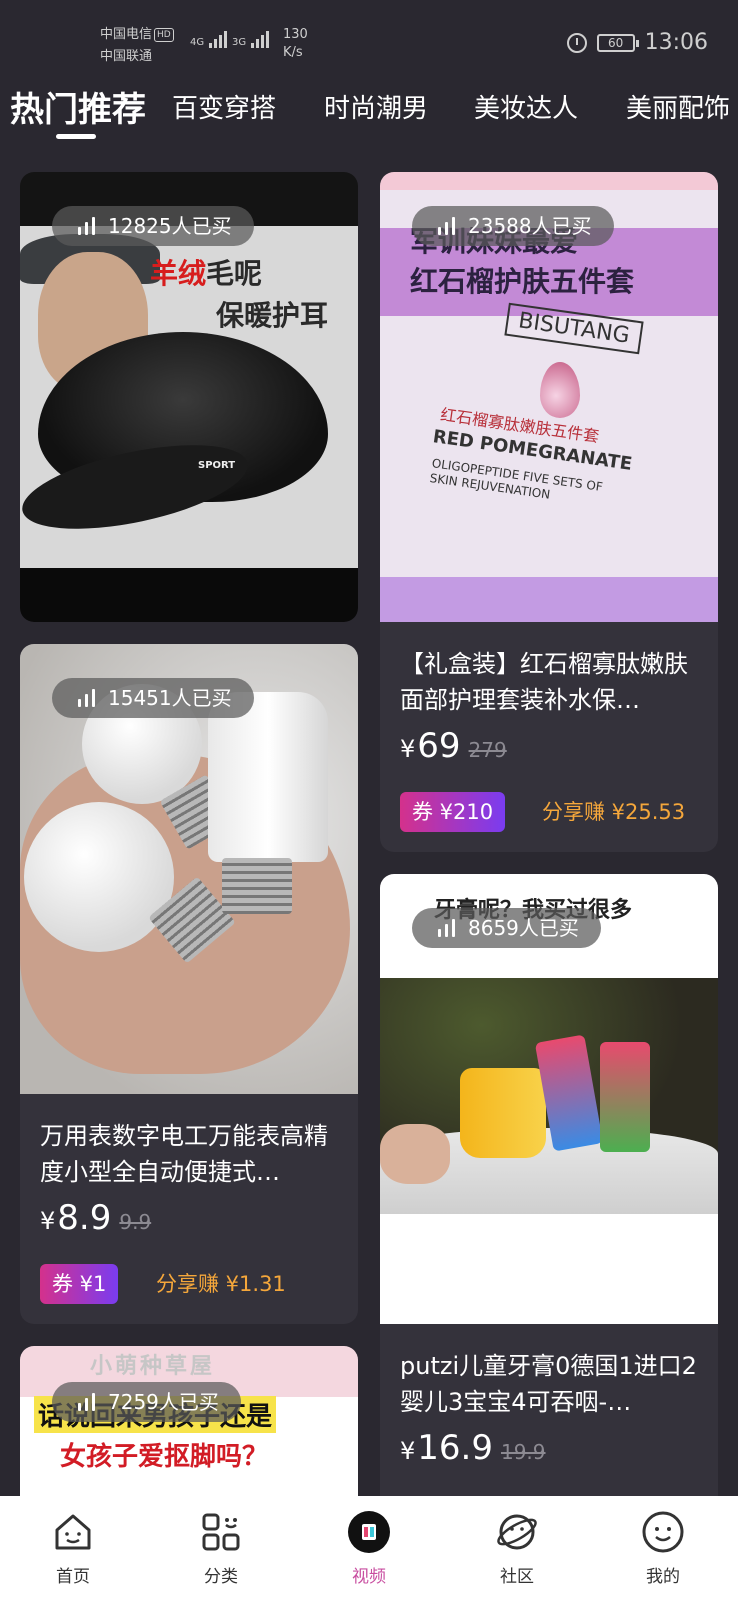  Describe the element at coordinates (517, 1577) in the screenshot. I see `nav-community-label: 社区` at that location.